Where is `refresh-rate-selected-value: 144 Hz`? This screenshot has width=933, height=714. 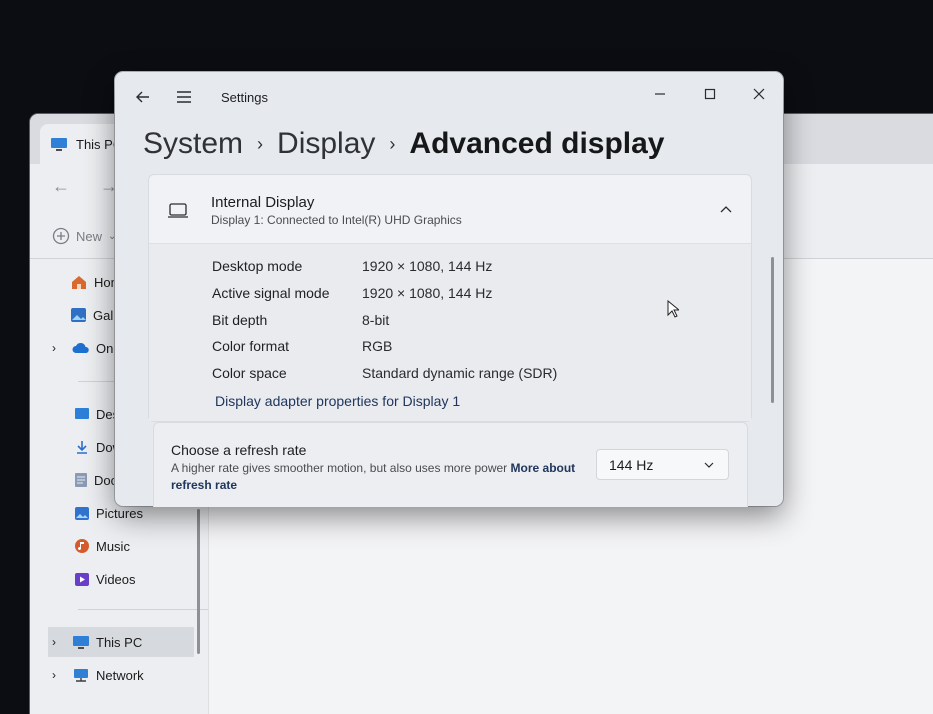
refresh-rate-selected-value: 144 Hz is located at coordinates (631, 464).